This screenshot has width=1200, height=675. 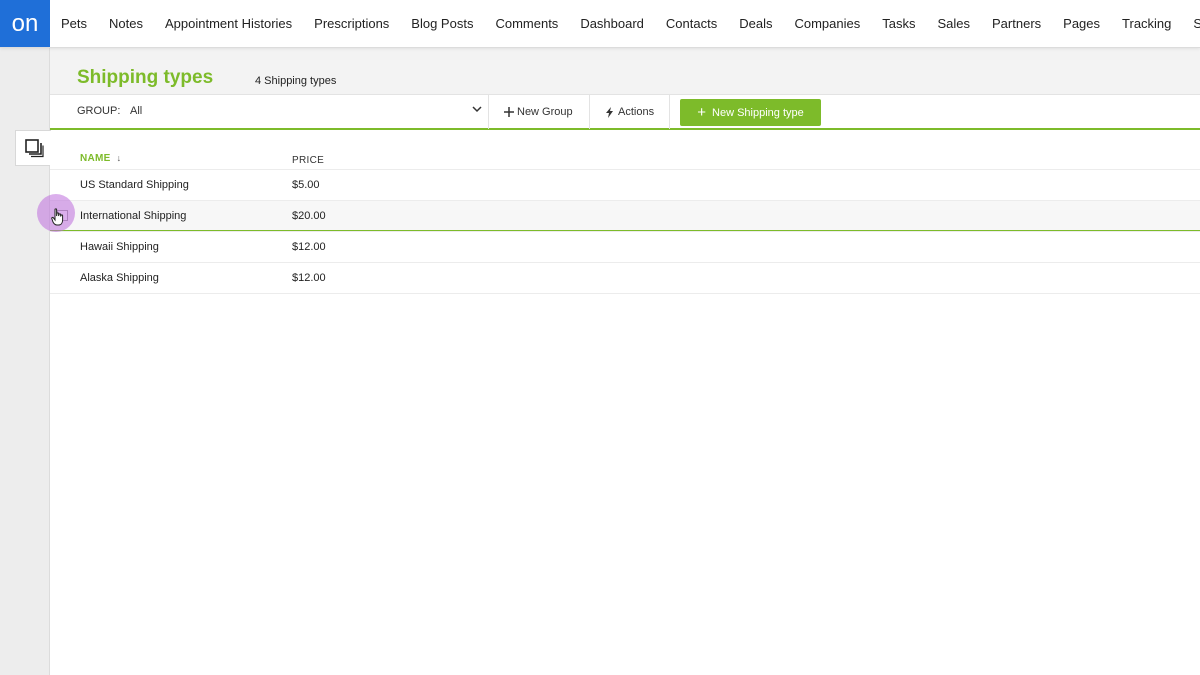 What do you see at coordinates (625, 184) in the screenshot?
I see `table-row: US Standard Shipping $5.00` at bounding box center [625, 184].